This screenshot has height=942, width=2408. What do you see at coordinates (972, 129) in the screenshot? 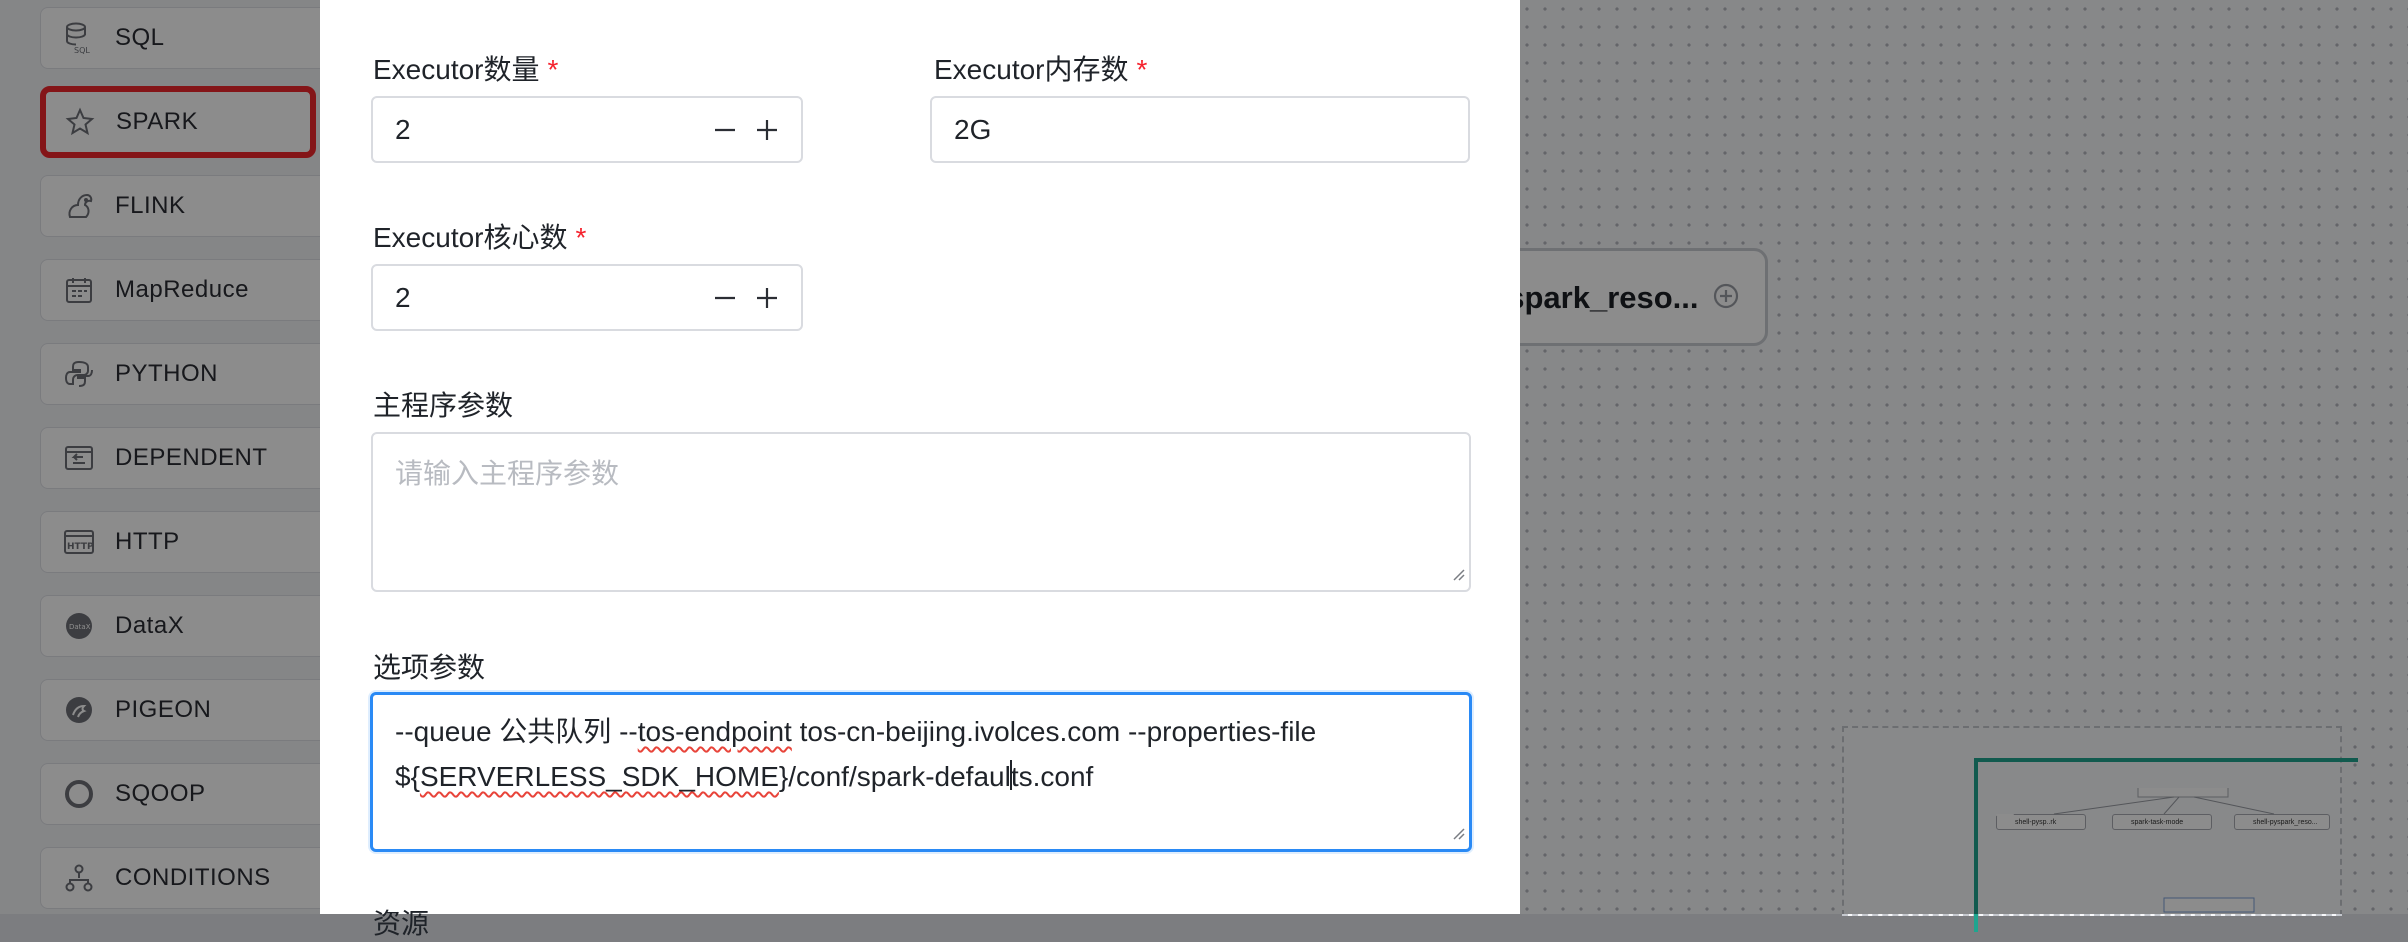
I see `executor-memory-value: 2G` at bounding box center [972, 129].